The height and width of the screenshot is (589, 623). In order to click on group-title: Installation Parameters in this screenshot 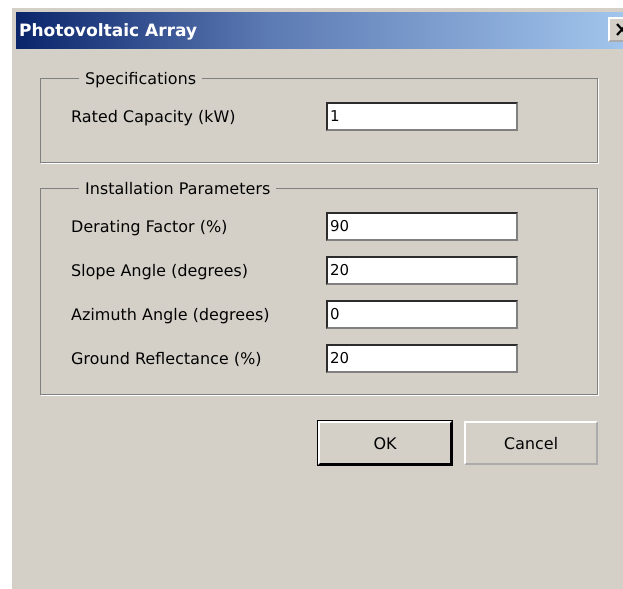, I will do `click(178, 188)`.